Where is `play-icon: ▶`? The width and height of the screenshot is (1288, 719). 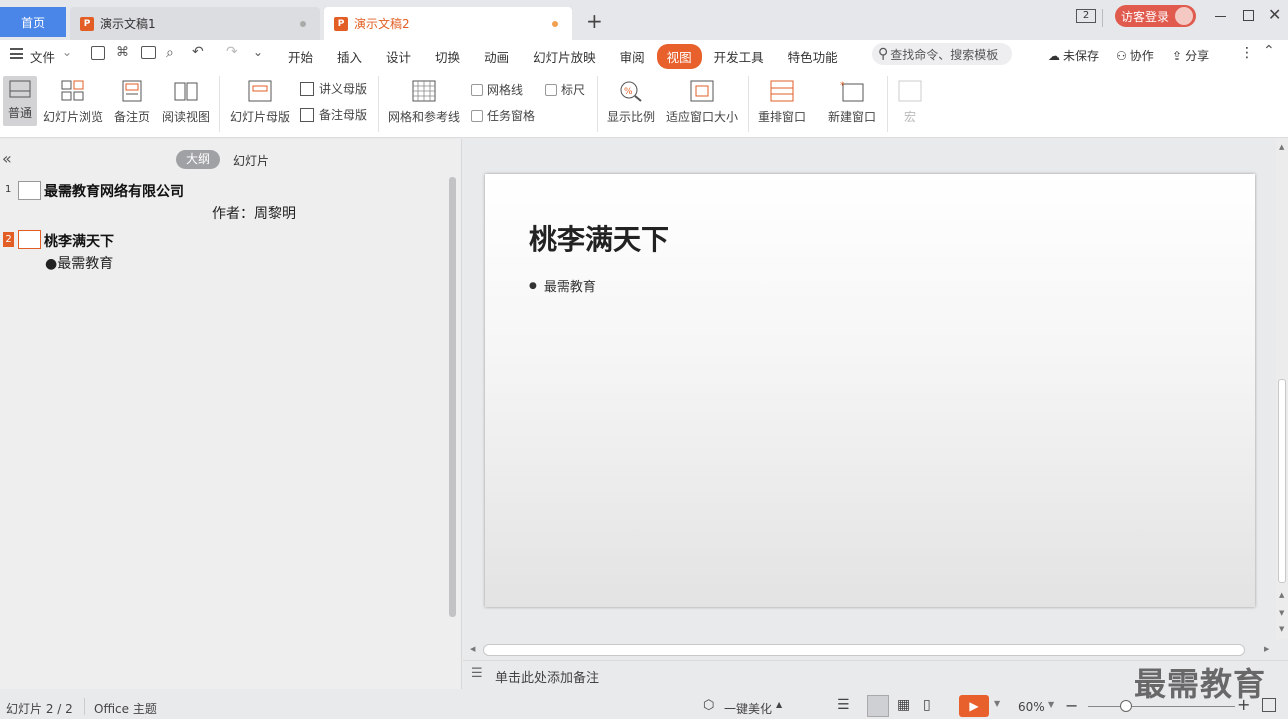
play-icon: ▶ is located at coordinates (974, 706).